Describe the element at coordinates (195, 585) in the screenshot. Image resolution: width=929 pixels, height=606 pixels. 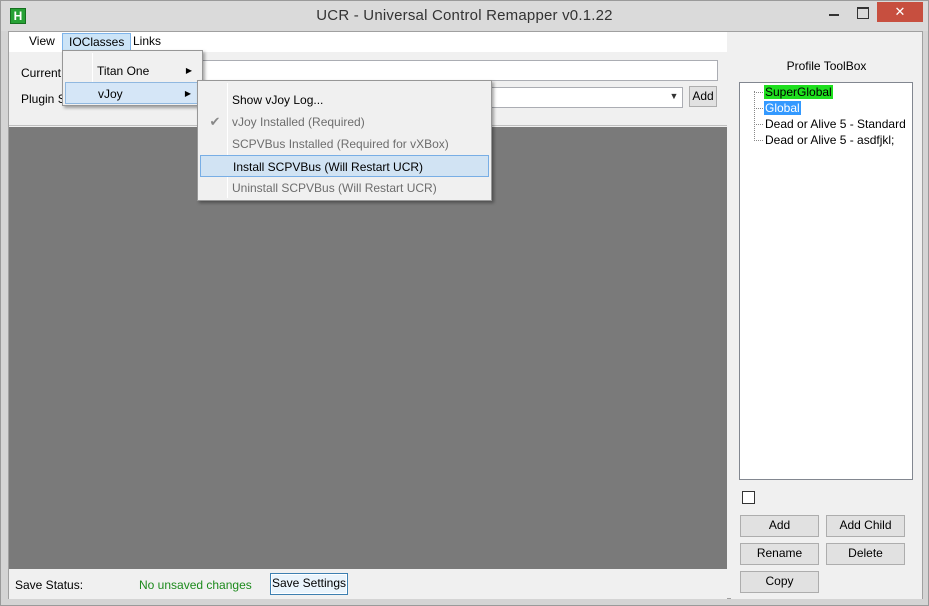
I see `save-status-value: No unsaved changes` at that location.